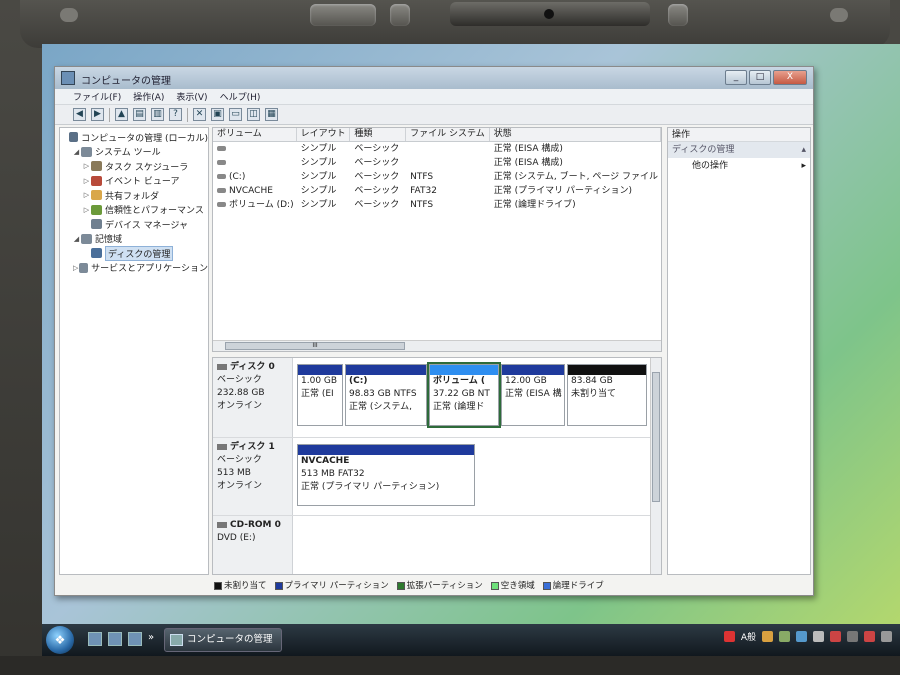 Image resolution: width=900 pixels, height=675 pixels. Describe the element at coordinates (151, 637) in the screenshot. I see `quick-launch-more: »` at that location.